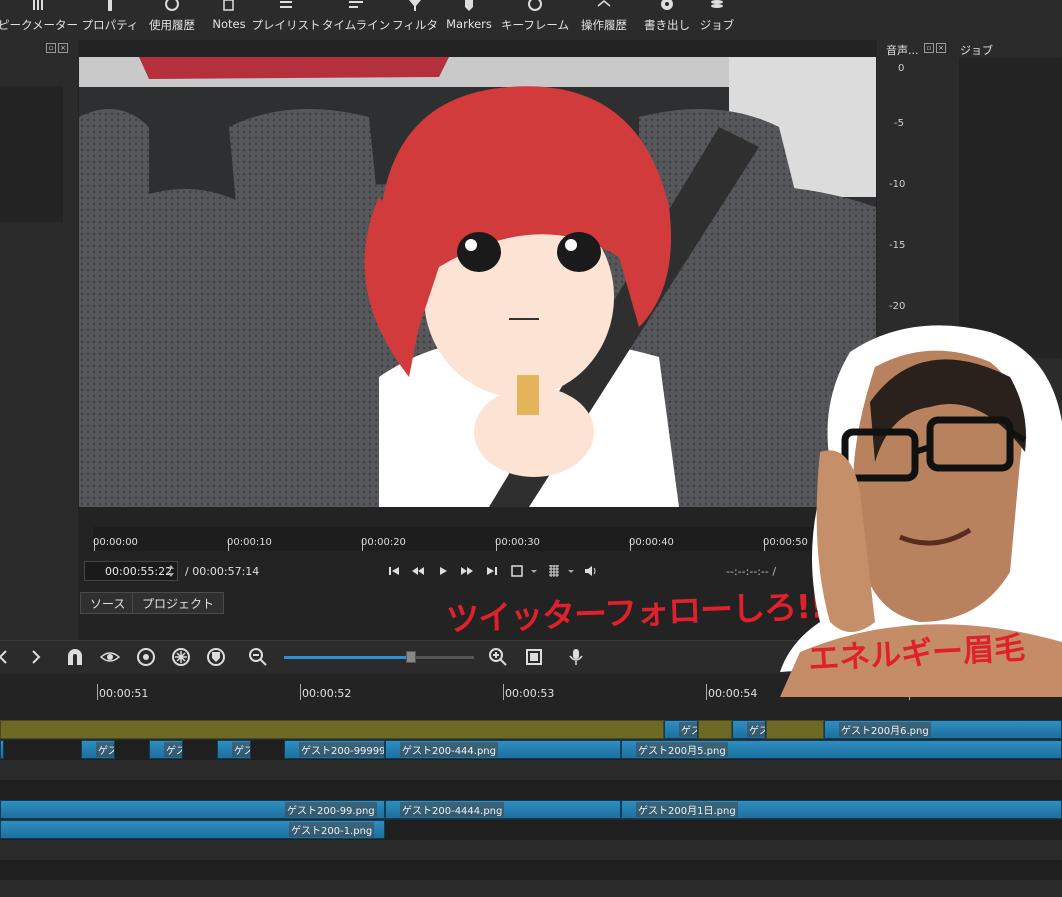  I want to click on tab-source: ソース, so click(108, 603).